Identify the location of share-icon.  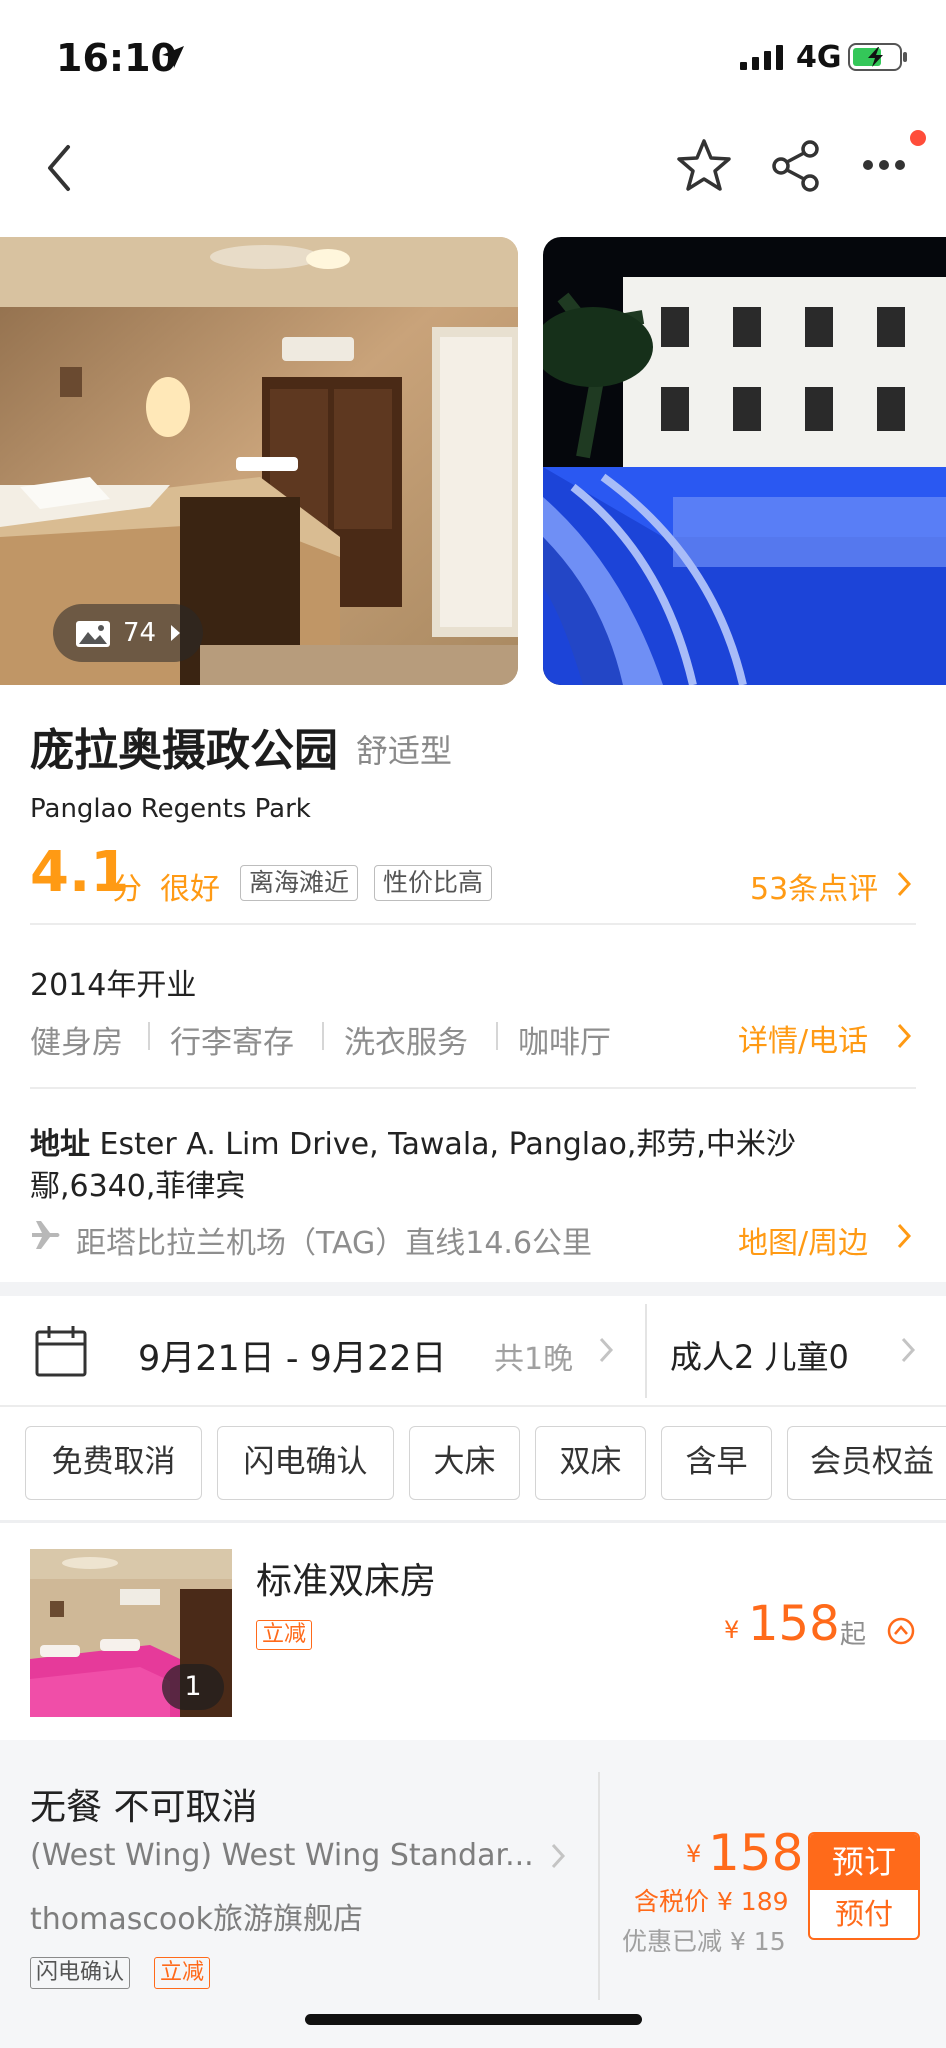
(796, 166).